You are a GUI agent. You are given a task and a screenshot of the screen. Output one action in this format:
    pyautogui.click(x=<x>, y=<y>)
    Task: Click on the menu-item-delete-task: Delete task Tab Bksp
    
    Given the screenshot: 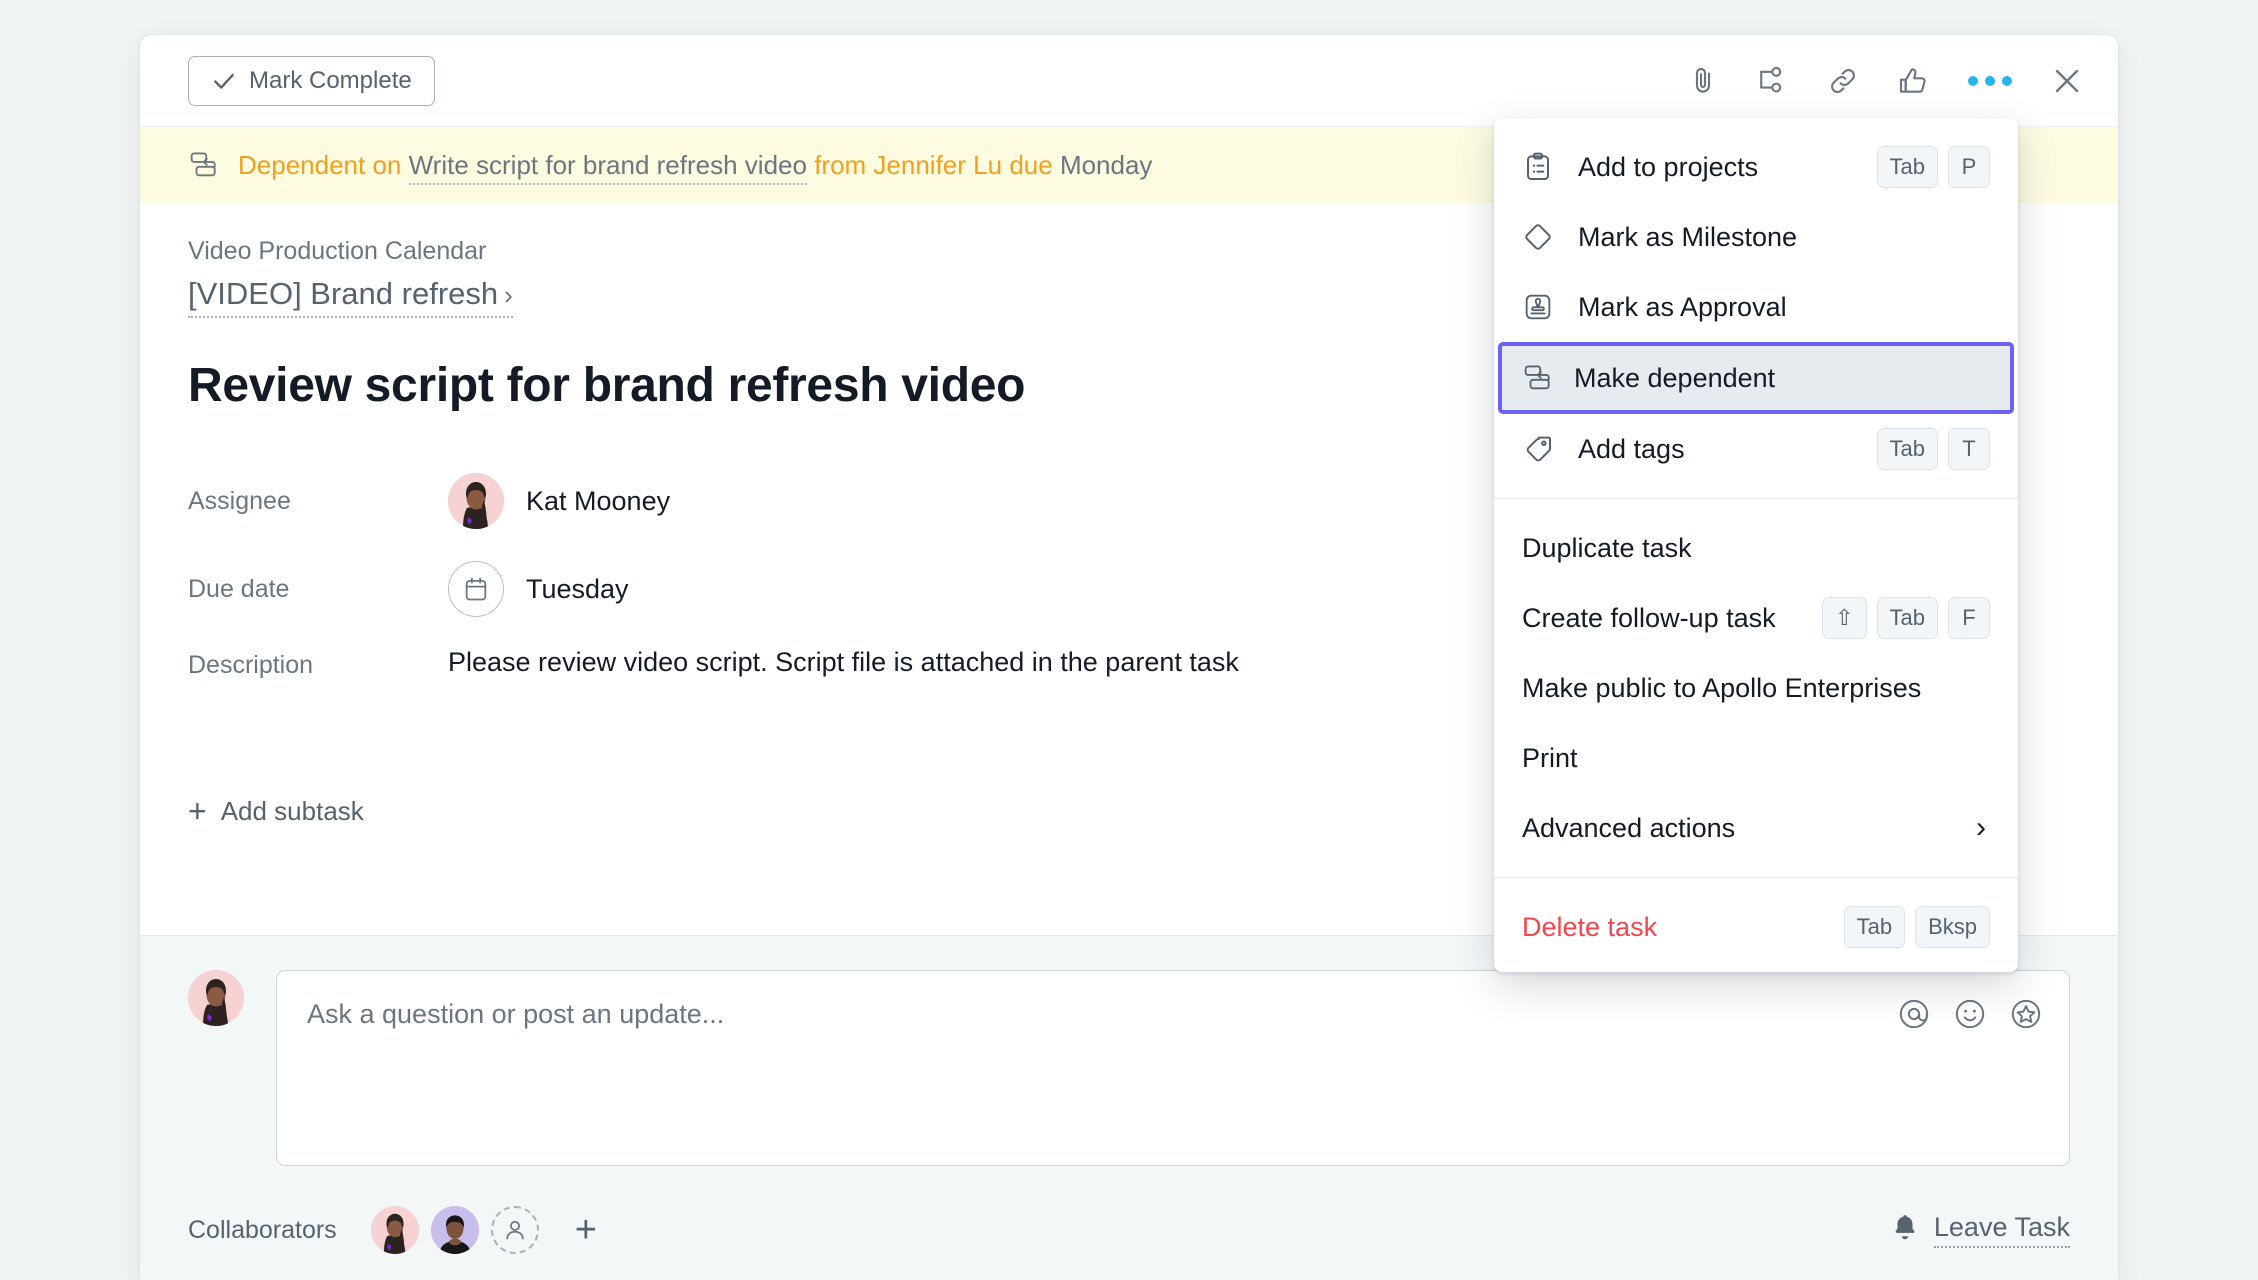 What is the action you would take?
    pyautogui.click(x=1756, y=927)
    